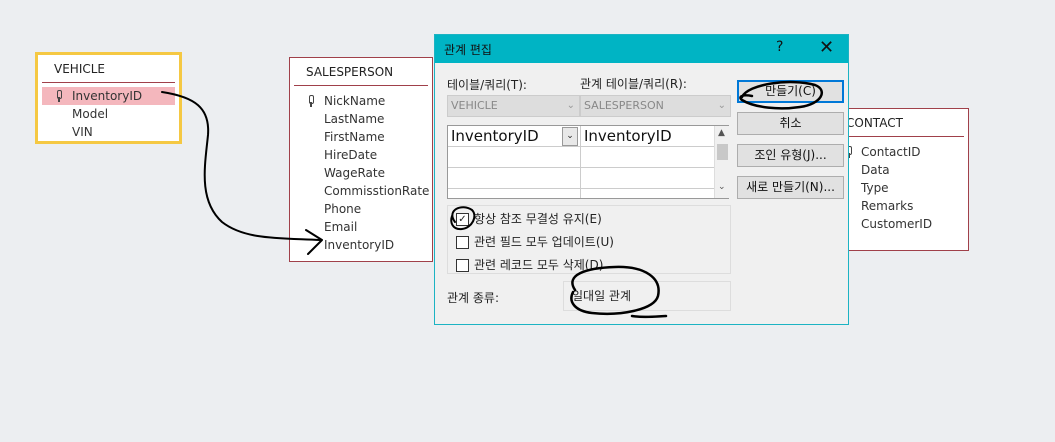  What do you see at coordinates (474, 105) in the screenshot?
I see `table-query-value: VEHICLE` at bounding box center [474, 105].